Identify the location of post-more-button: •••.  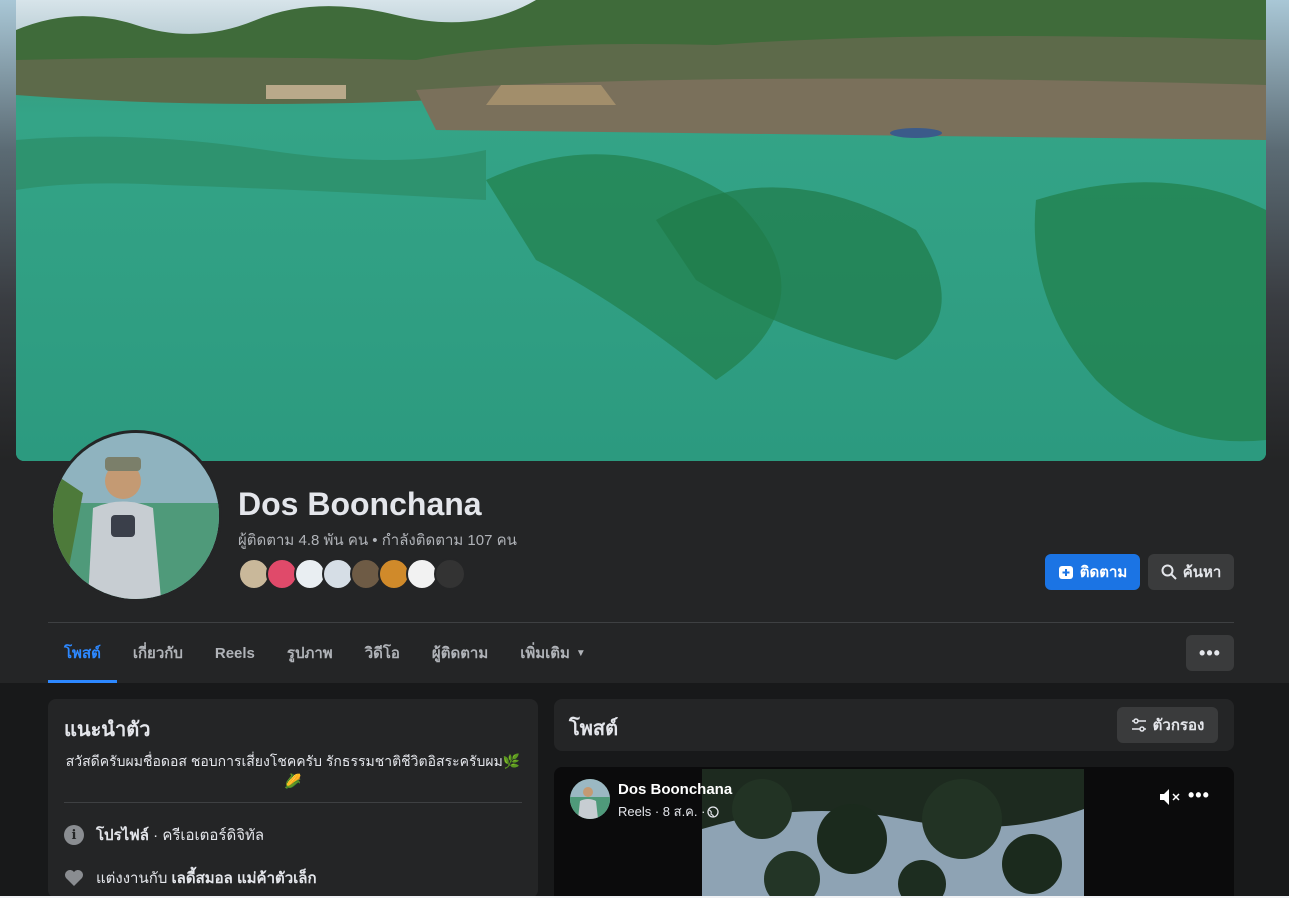
(1199, 795).